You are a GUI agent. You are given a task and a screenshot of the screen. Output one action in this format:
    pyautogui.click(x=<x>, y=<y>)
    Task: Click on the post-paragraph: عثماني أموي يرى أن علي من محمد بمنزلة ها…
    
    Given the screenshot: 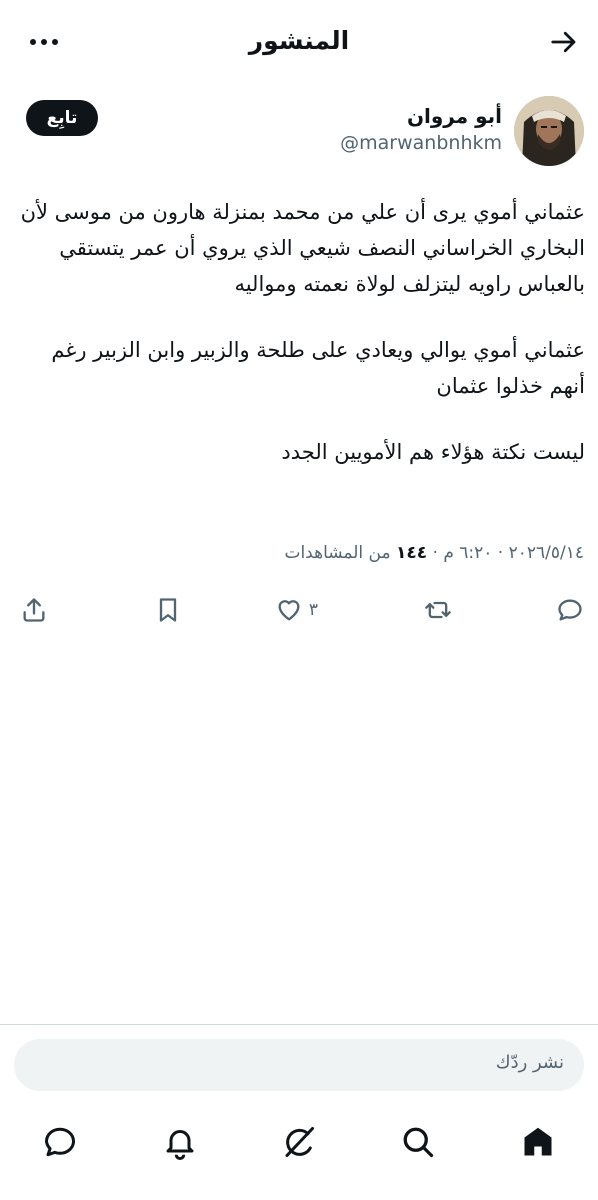 What is the action you would take?
    pyautogui.click(x=302, y=248)
    